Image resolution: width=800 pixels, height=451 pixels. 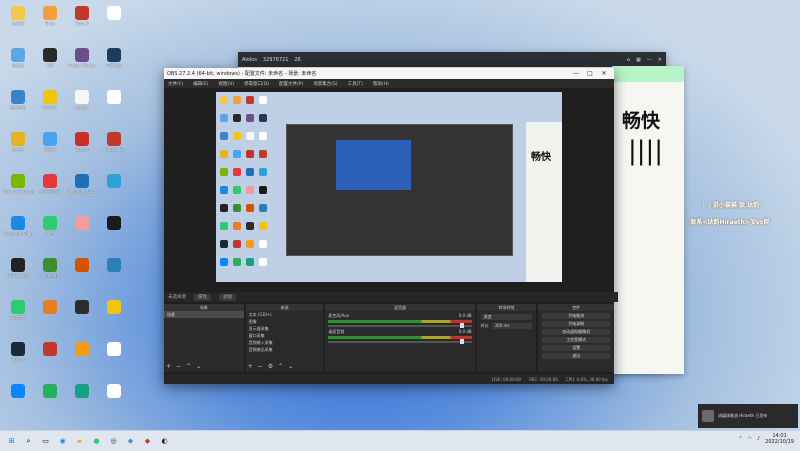 What do you see at coordinates (50, 58) in the screenshot?
I see `desktop-icon: QQ` at bounding box center [50, 58].